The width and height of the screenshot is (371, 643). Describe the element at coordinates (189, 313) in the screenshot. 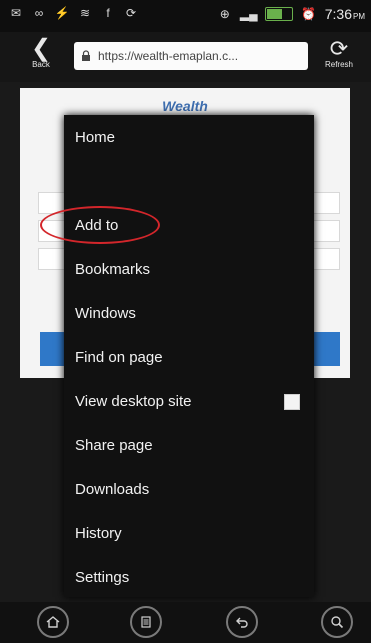

I see `menu-item-windows: Windows` at that location.